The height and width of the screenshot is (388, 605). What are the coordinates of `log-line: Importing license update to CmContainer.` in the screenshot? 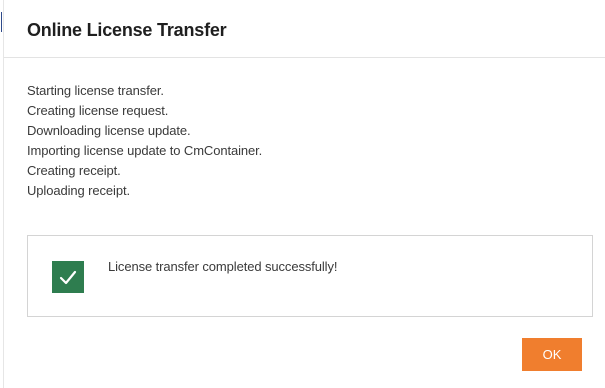 It's located at (145, 150).